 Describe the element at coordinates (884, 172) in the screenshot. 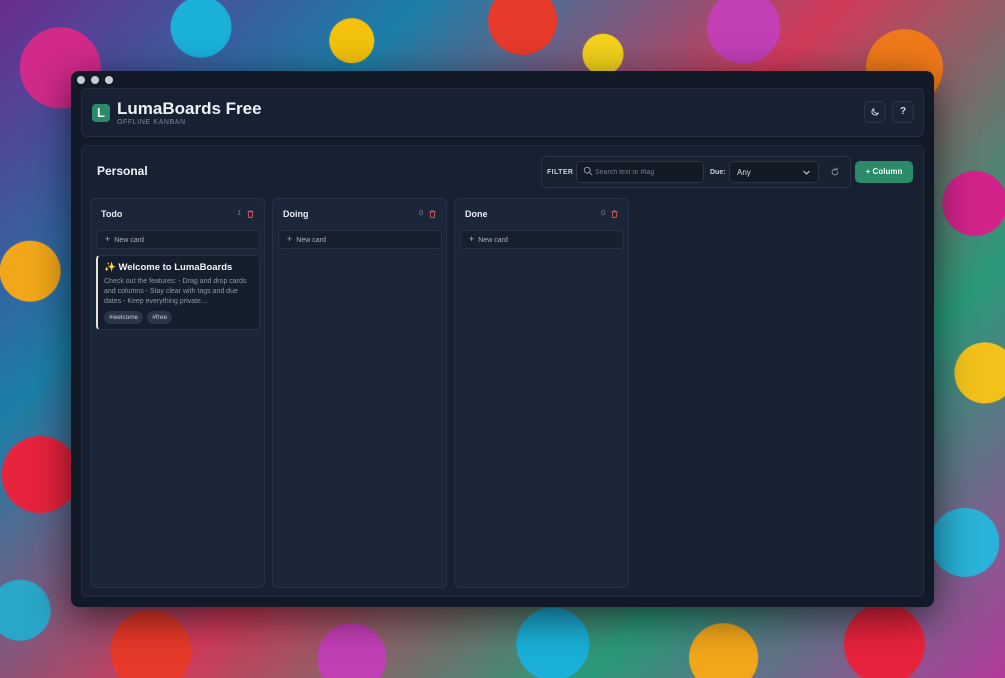

I see `add-column-button: + Column` at that location.